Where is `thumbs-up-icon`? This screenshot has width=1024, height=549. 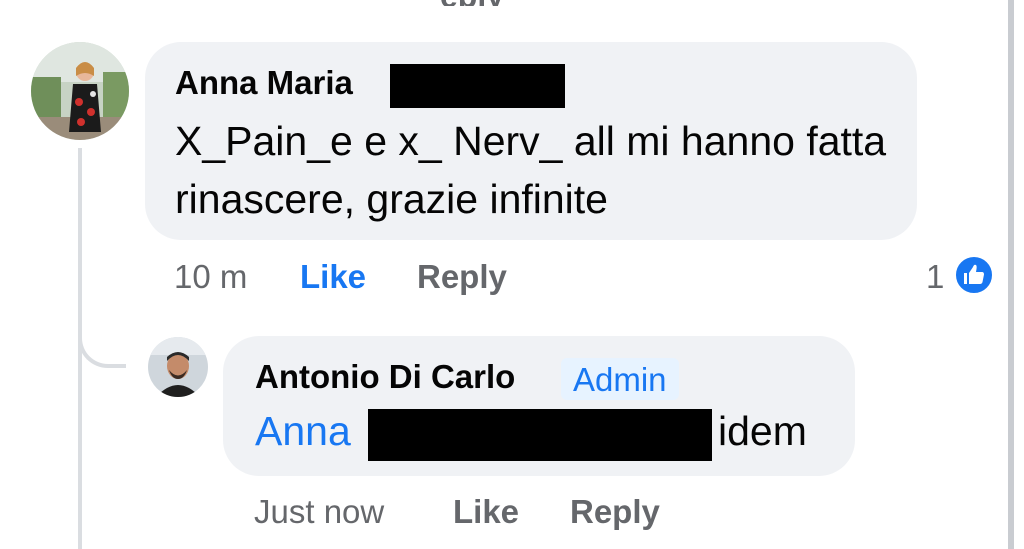 thumbs-up-icon is located at coordinates (974, 275).